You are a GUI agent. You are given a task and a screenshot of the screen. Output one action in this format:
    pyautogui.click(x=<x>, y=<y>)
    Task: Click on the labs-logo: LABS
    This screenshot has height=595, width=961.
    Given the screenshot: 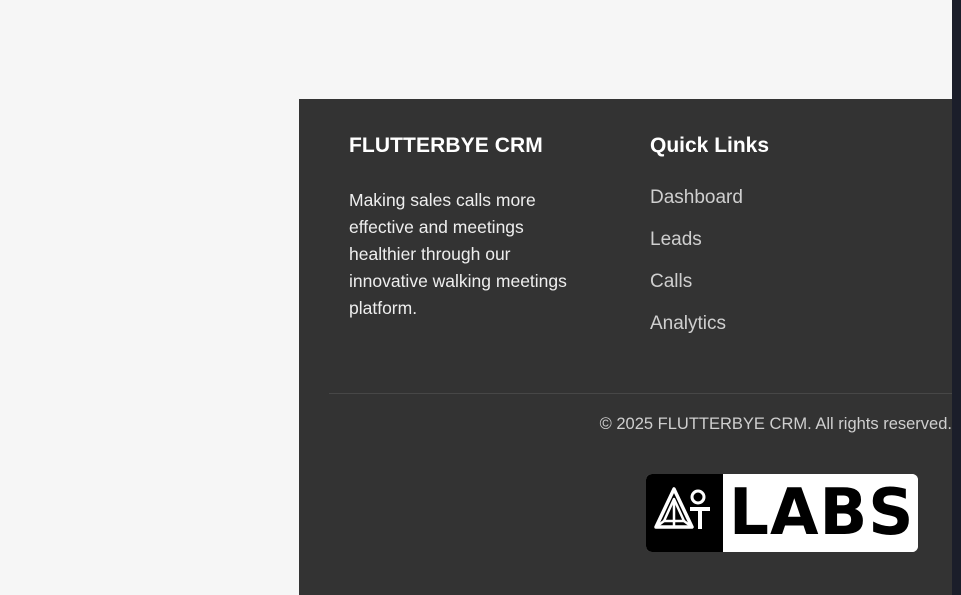 What is the action you would take?
    pyautogui.click(x=782, y=513)
    